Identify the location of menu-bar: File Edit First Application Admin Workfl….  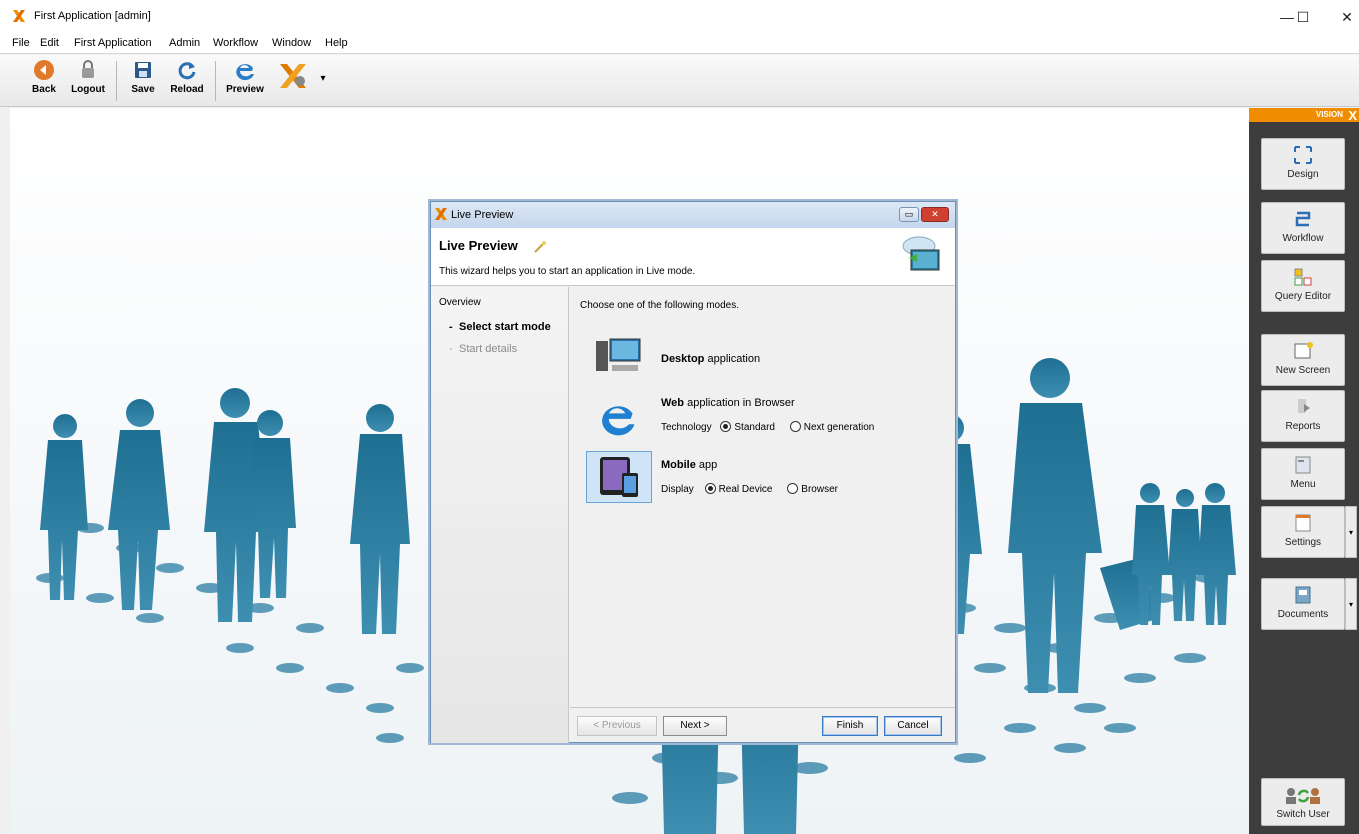
(679, 43).